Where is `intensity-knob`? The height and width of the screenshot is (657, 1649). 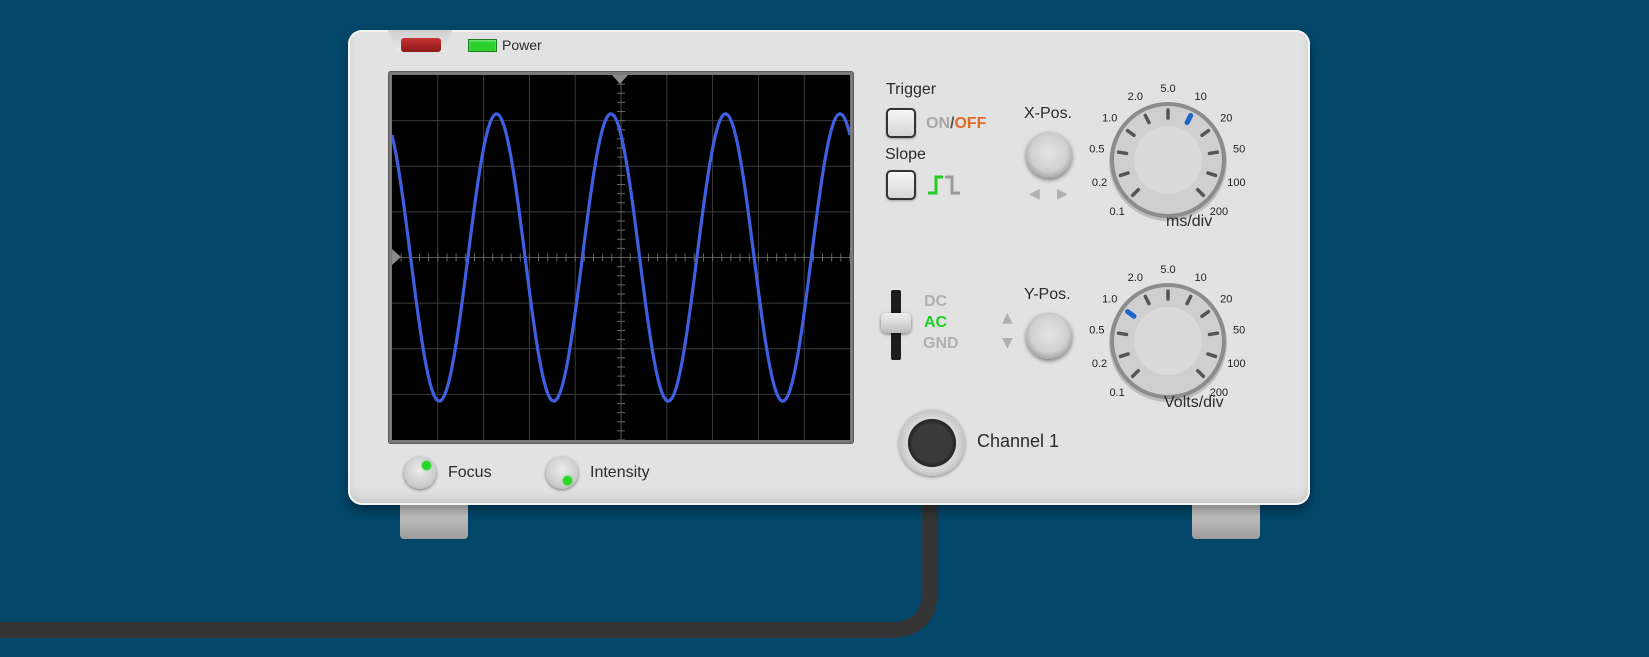
intensity-knob is located at coordinates (562, 473).